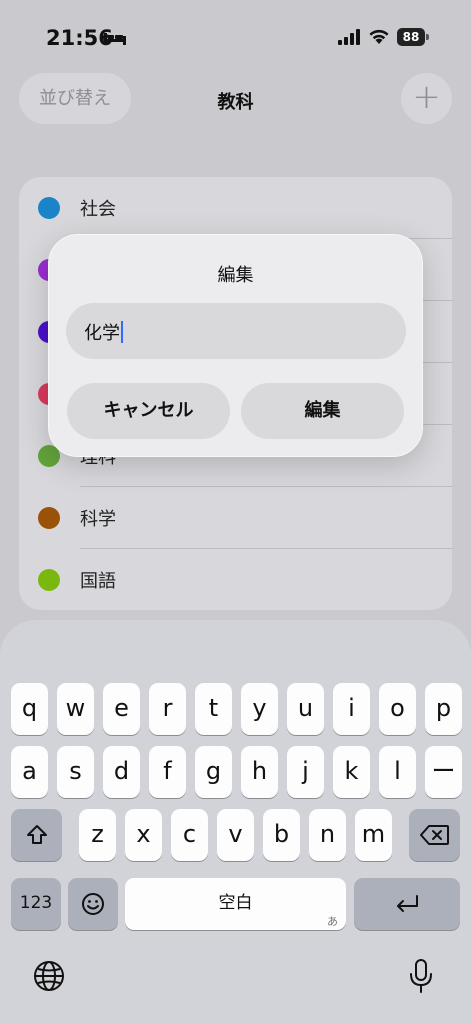 The image size is (471, 1024). I want to click on delete-key, so click(434, 835).